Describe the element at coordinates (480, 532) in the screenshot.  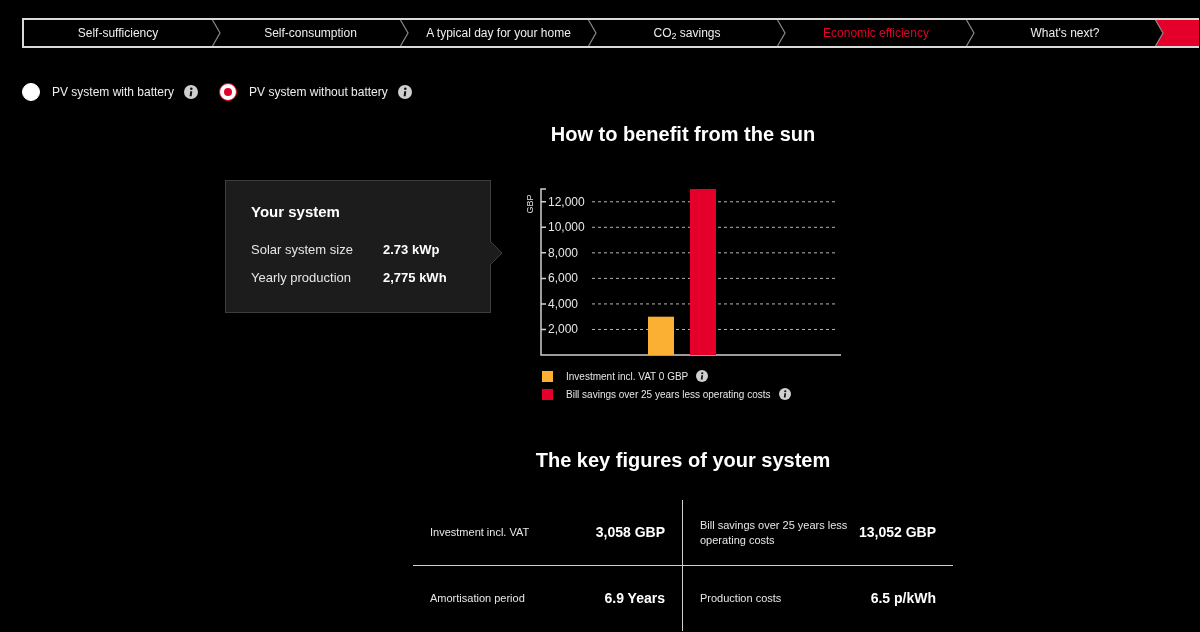
I see `figure-label: Investment incl. VAT` at that location.